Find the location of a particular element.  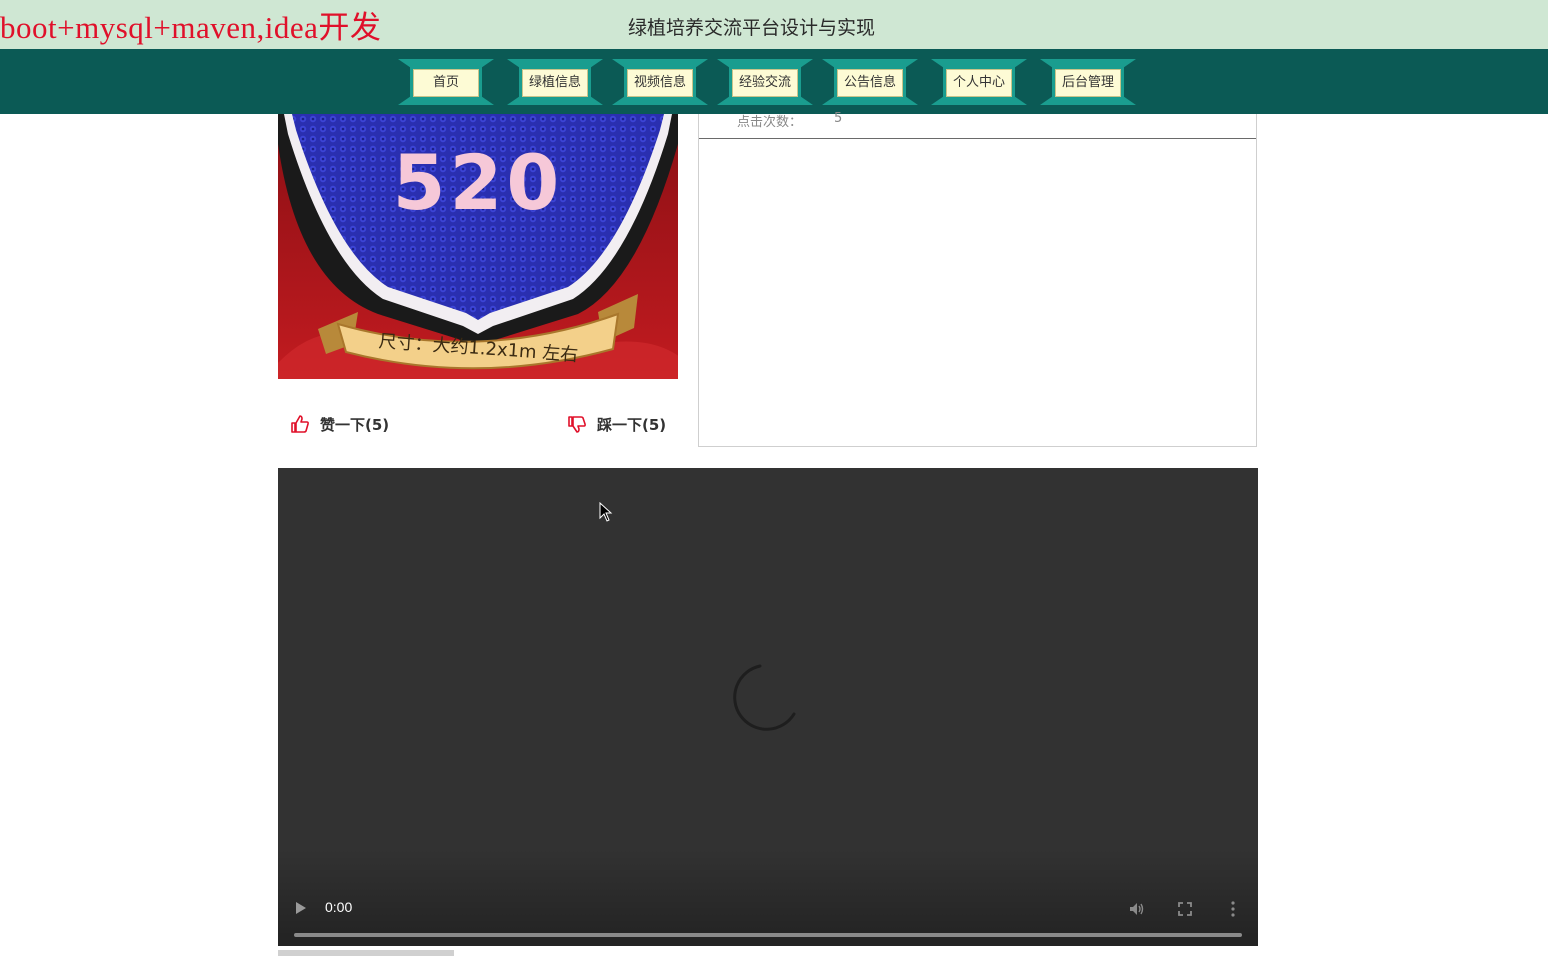

click-count-row: 点击次数： 5 is located at coordinates (977, 125).